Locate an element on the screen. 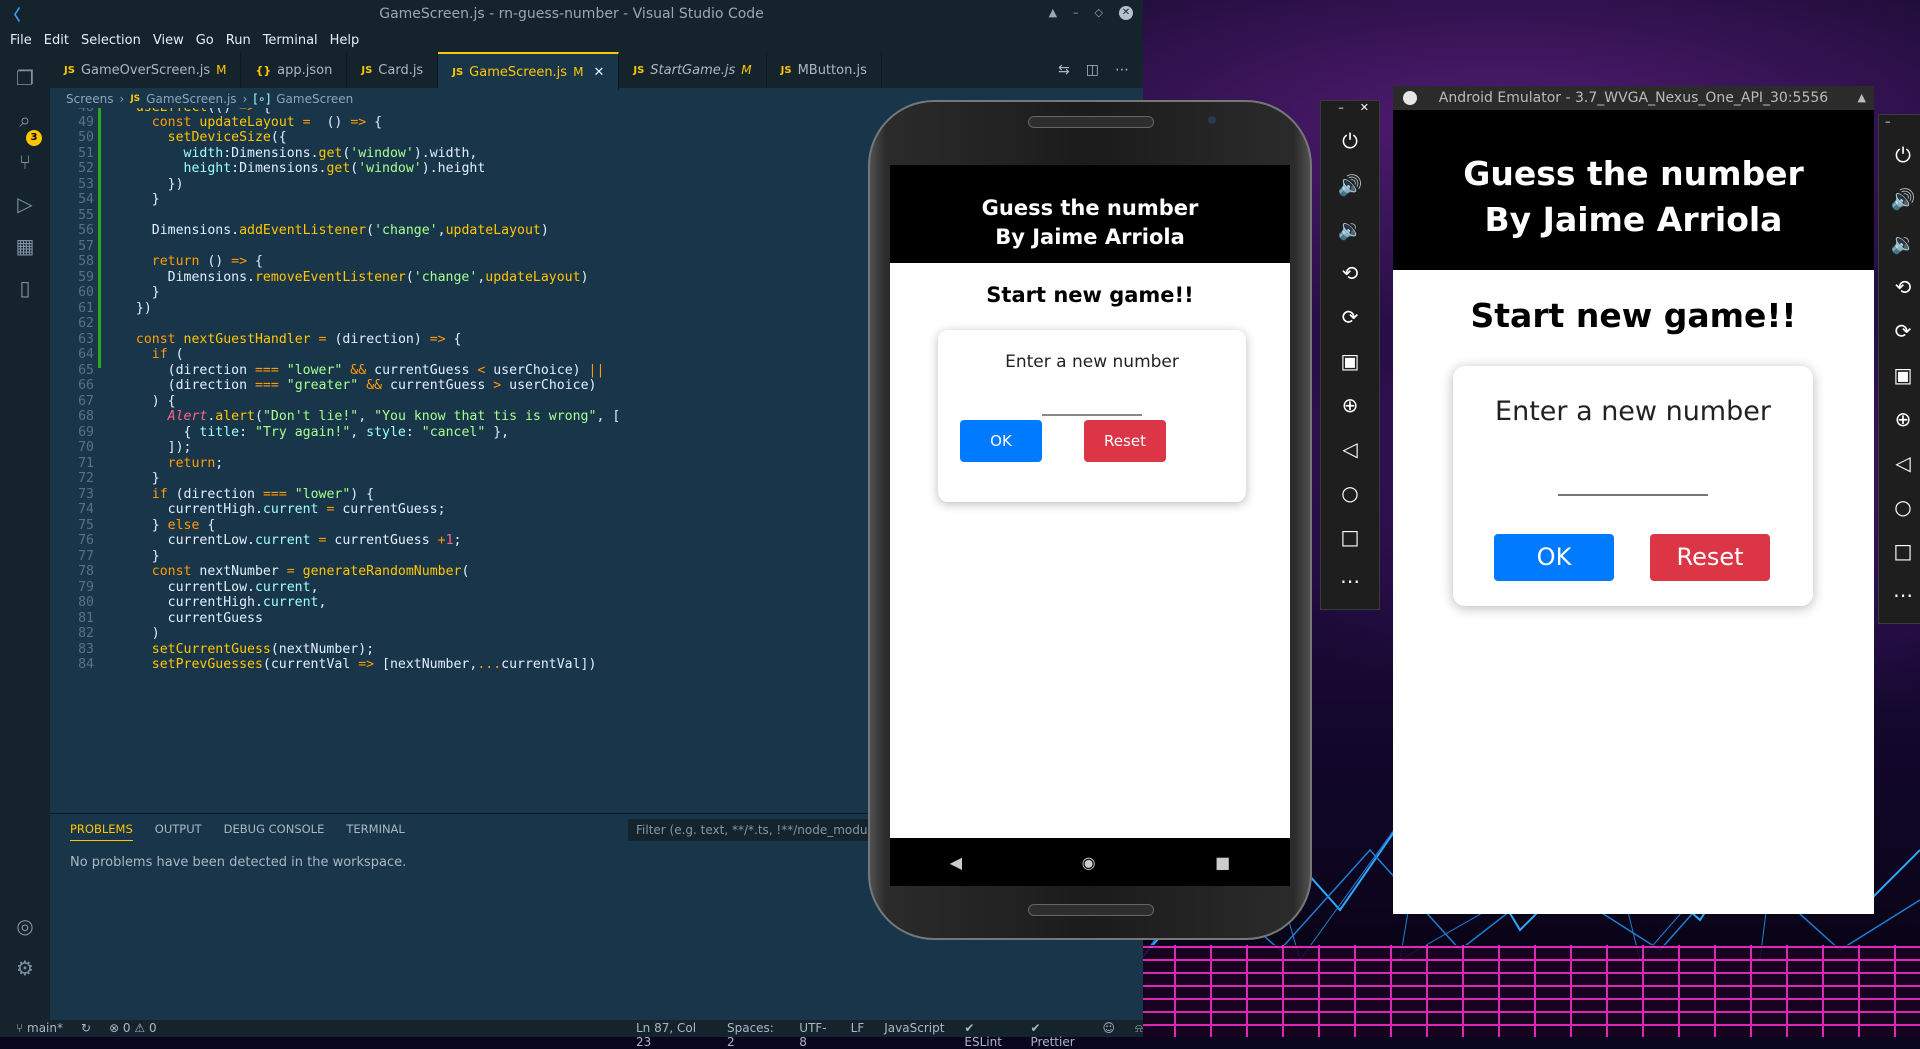 This screenshot has width=1920, height=1049. tab-terminal: TERMINAL is located at coordinates (375, 831).